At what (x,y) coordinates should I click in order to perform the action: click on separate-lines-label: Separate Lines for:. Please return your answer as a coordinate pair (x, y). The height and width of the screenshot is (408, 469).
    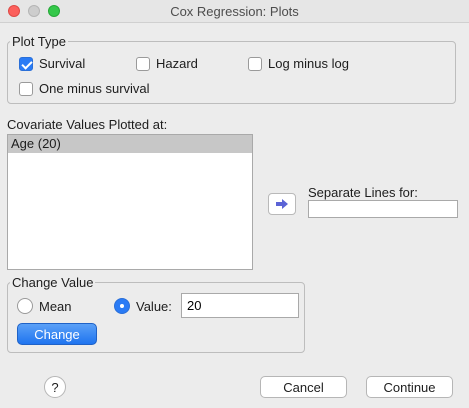
    Looking at the image, I should click on (363, 192).